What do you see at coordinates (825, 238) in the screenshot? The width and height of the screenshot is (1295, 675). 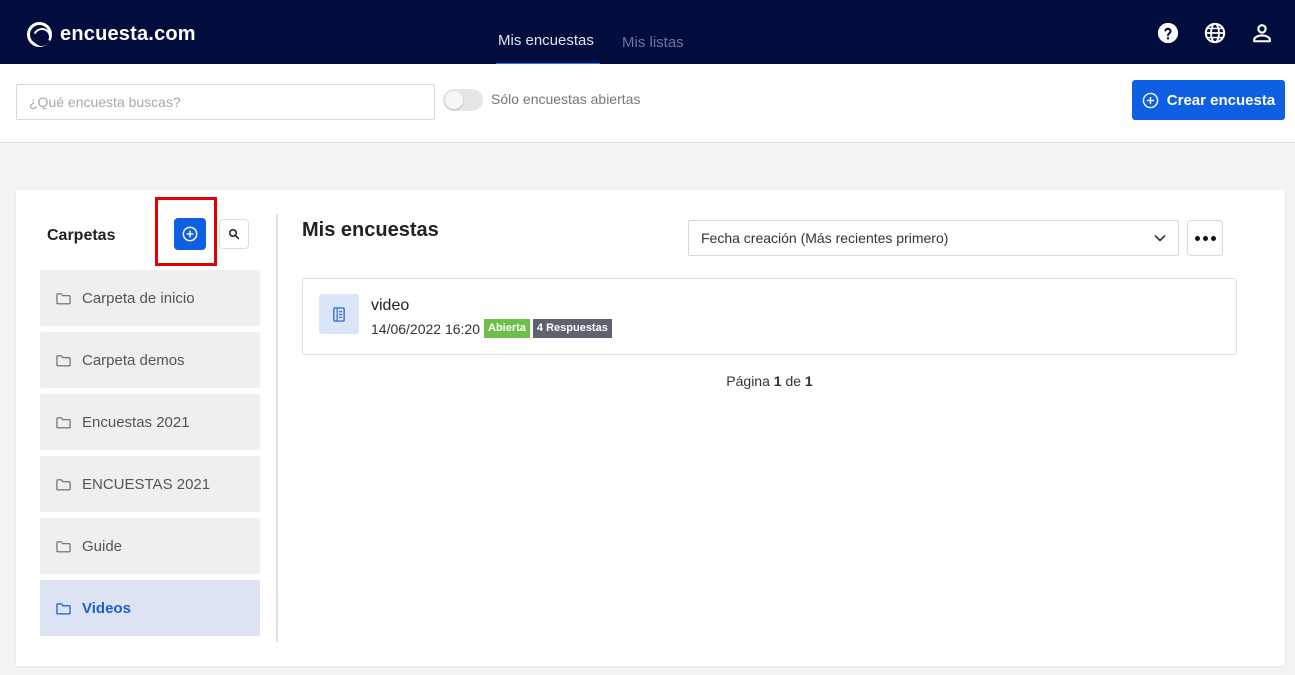 I see `sort-select-value: Fecha creación (Más recientes primero)` at bounding box center [825, 238].